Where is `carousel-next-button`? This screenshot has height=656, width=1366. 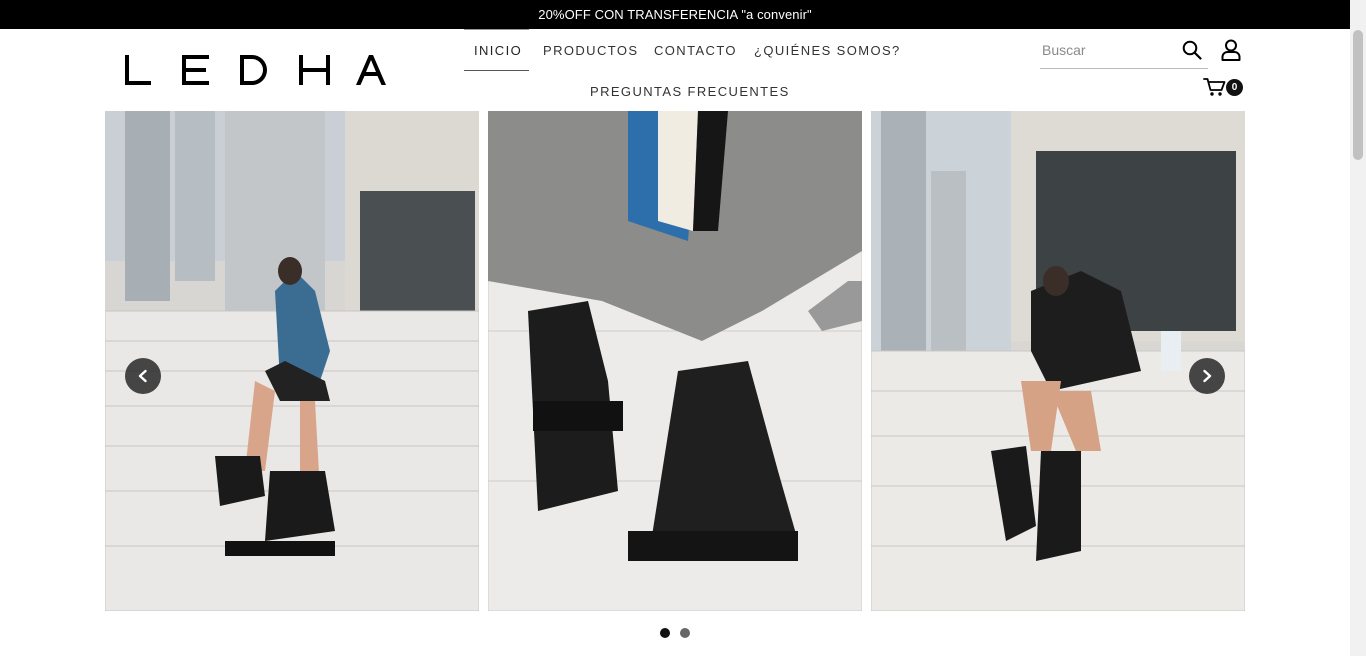
carousel-next-button is located at coordinates (1207, 376).